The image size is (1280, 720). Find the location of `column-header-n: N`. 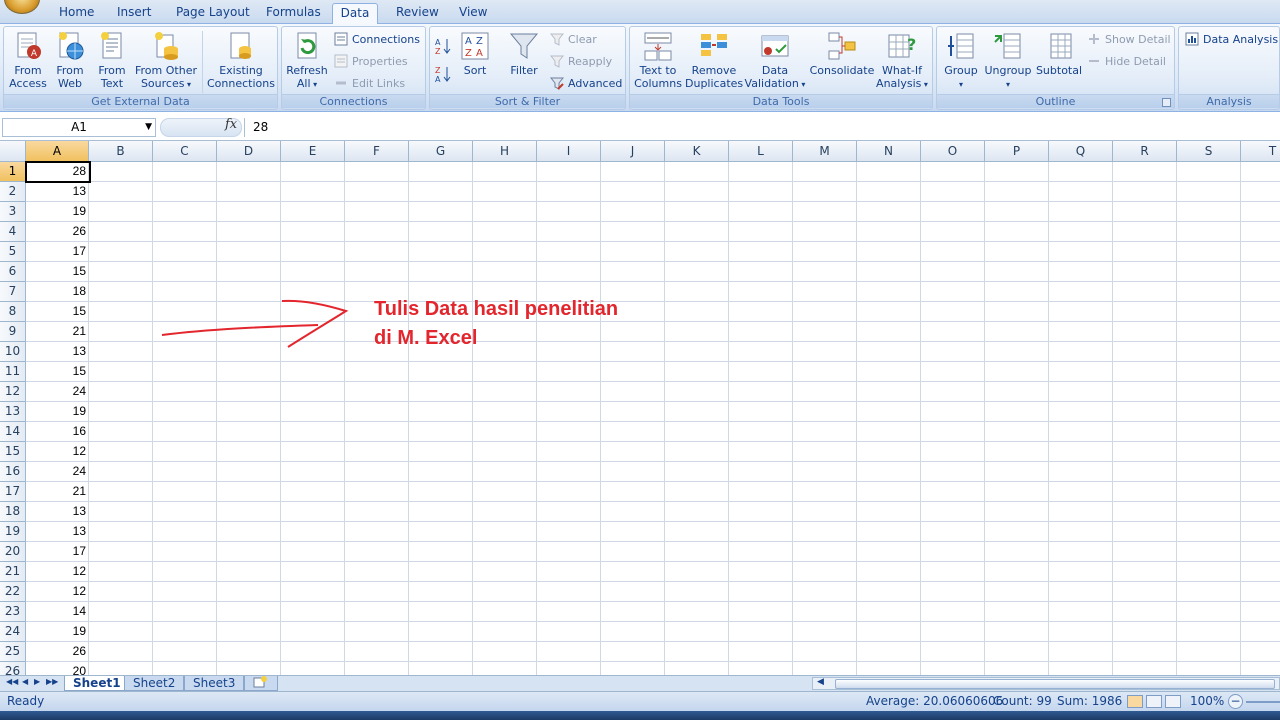

column-header-n: N is located at coordinates (889, 151).